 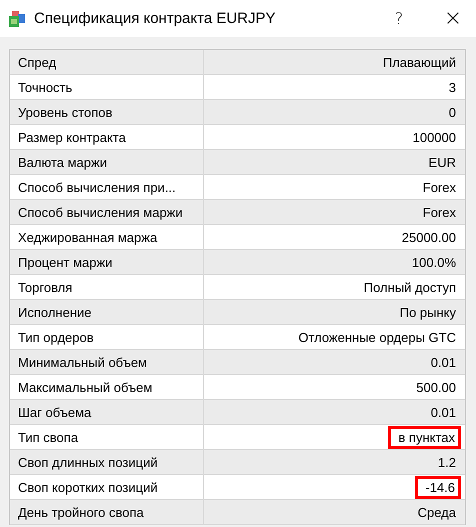 I want to click on property-name: Исполнение, so click(x=107, y=312).